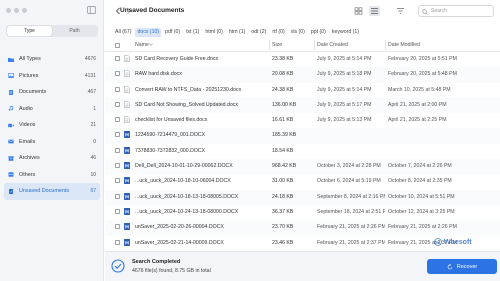  What do you see at coordinates (284, 135) in the screenshot?
I see `file-size: 185.39 KB` at bounding box center [284, 135].